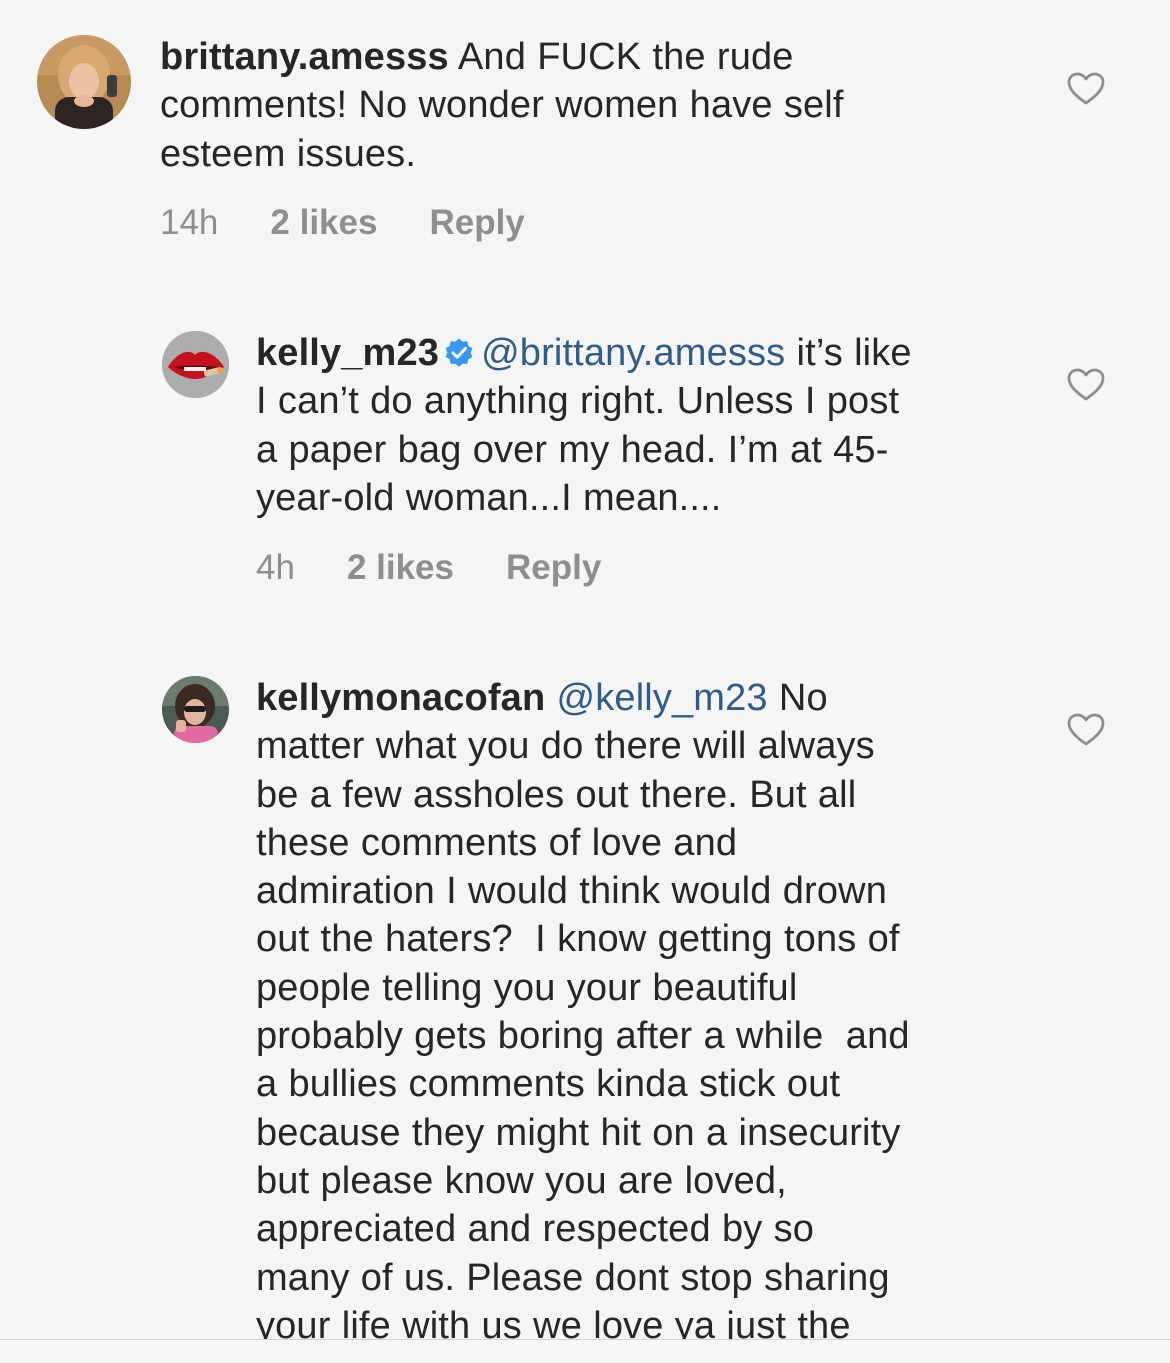  Describe the element at coordinates (304, 57) in the screenshot. I see `comment-username: brittany.amesss` at that location.